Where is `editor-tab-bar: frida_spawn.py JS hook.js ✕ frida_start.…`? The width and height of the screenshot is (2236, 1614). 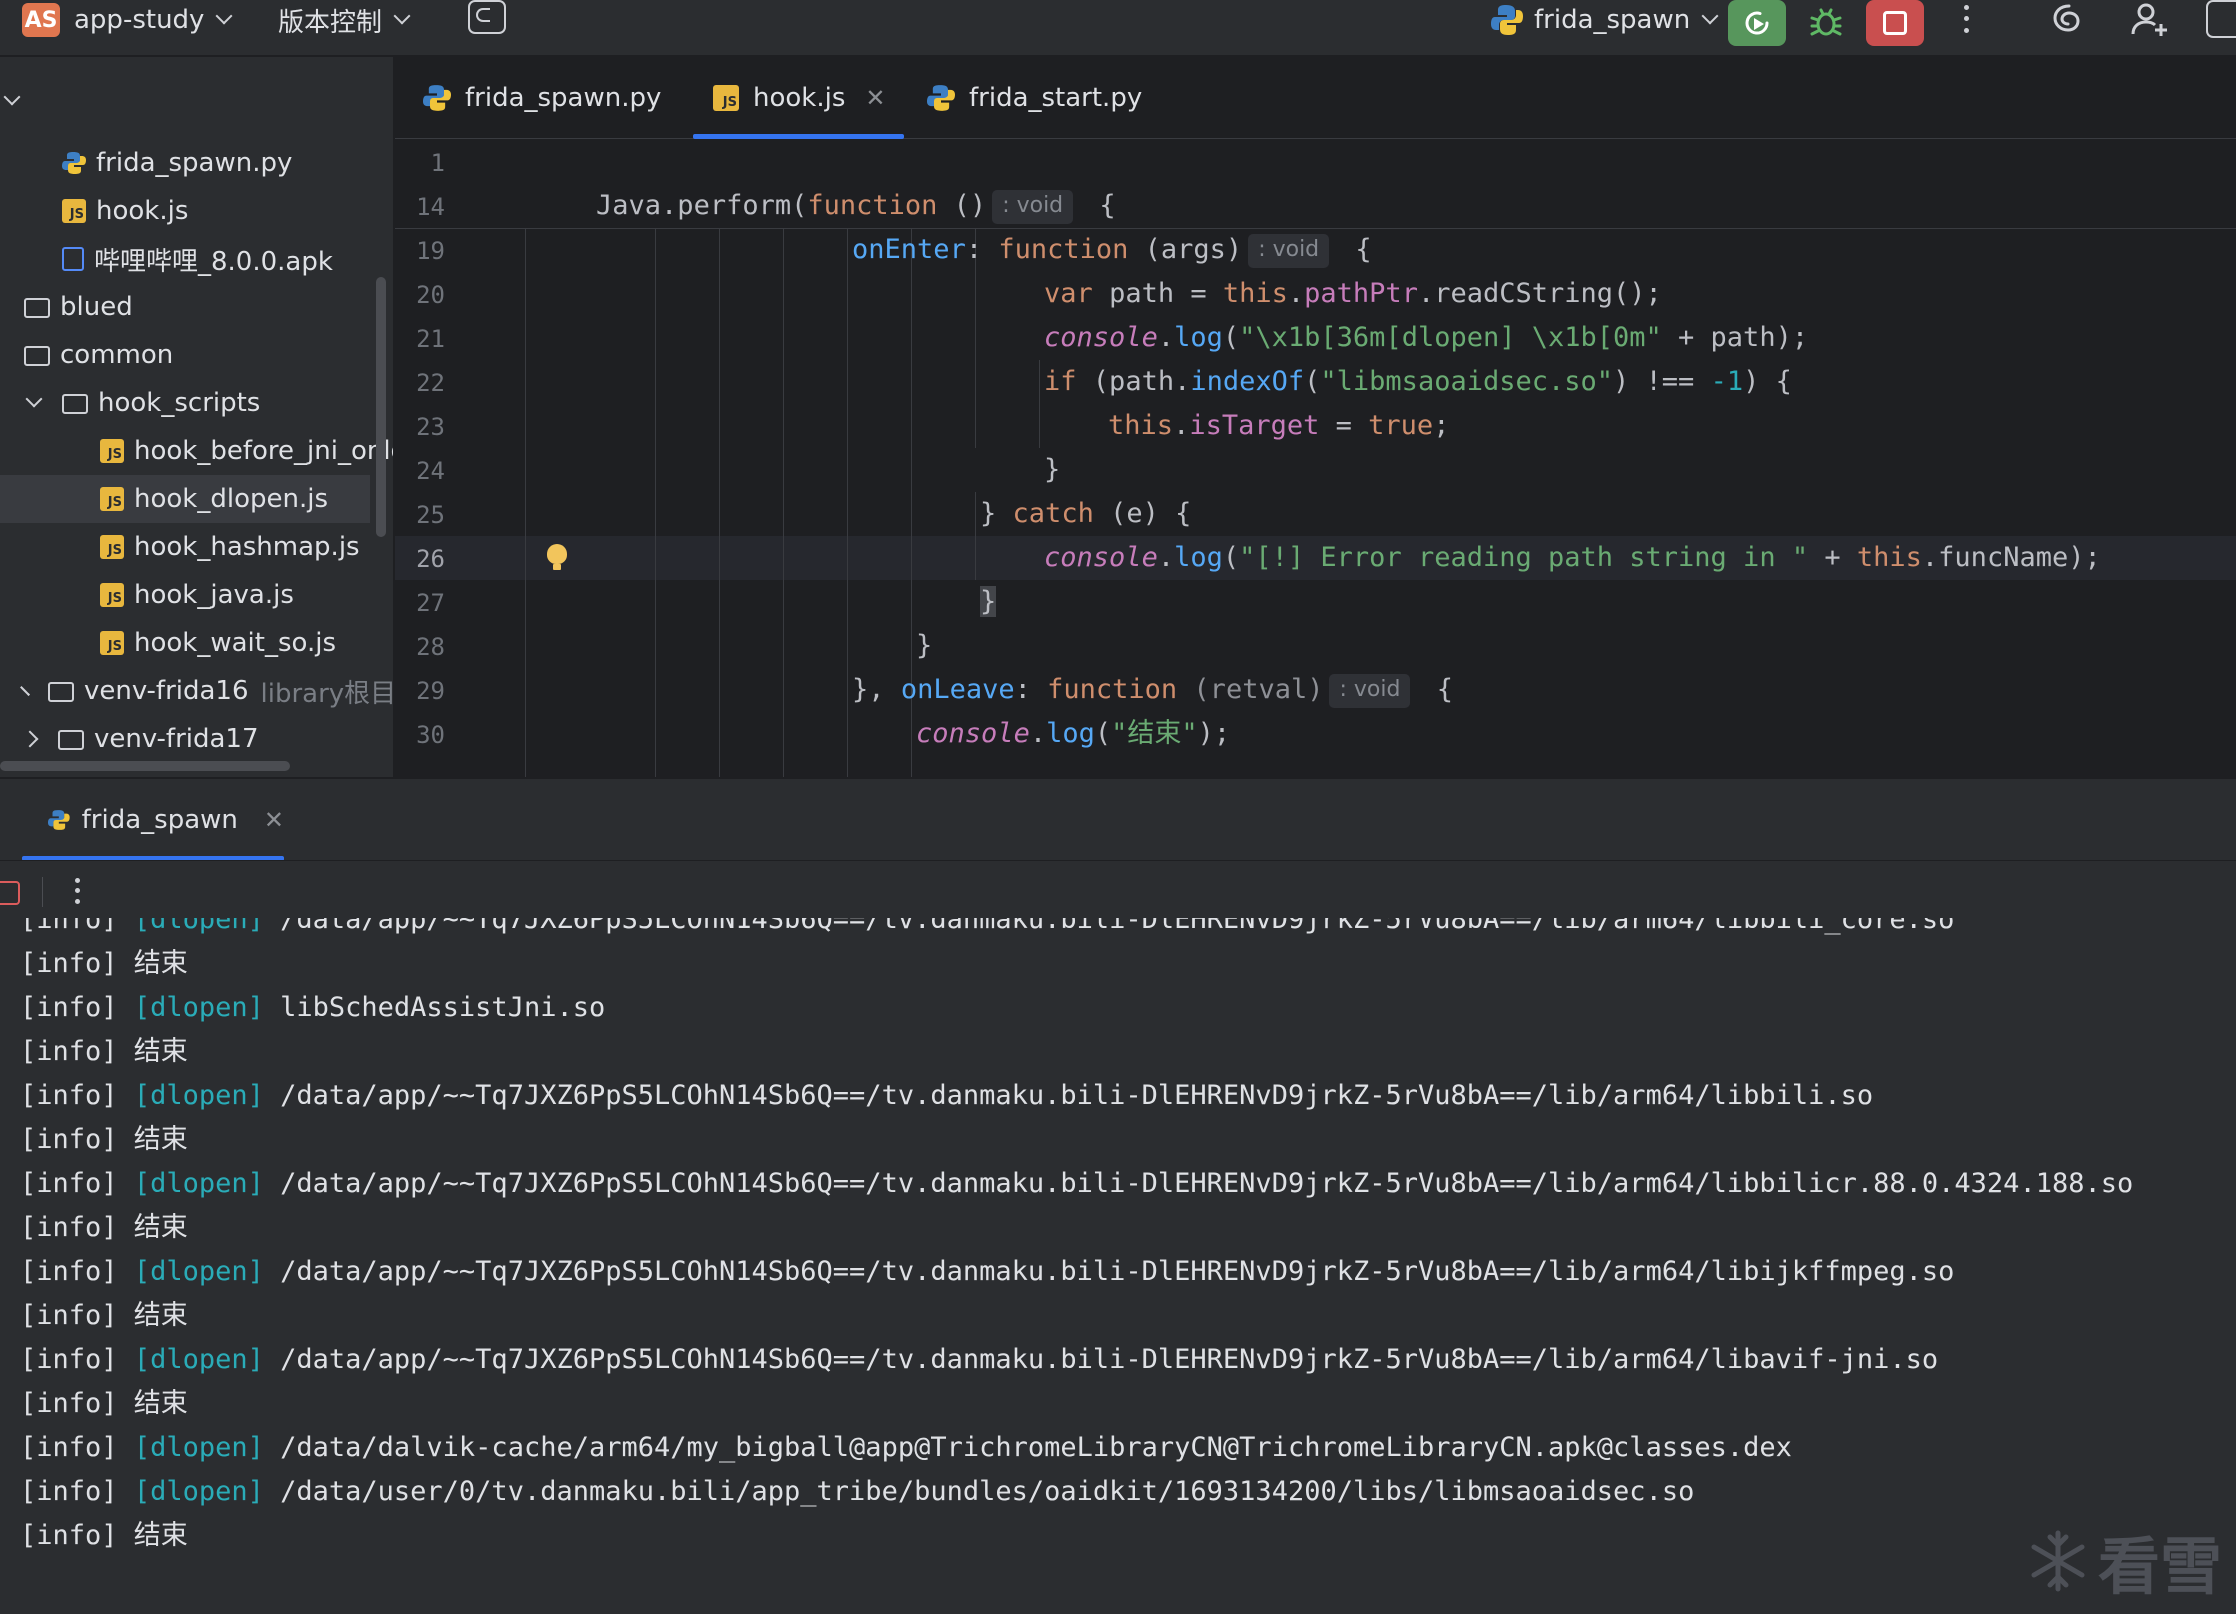
editor-tab-bar: frida_spawn.py JS hook.js ✕ frida_start.… is located at coordinates (1315, 98).